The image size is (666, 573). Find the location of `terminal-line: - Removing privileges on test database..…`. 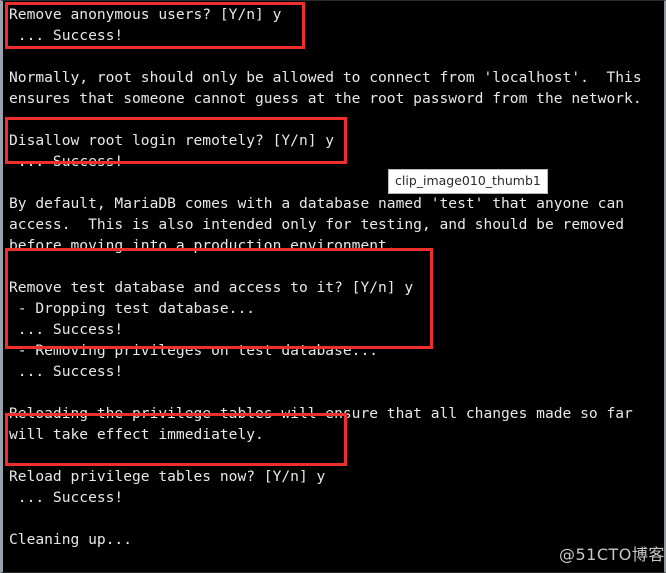

terminal-line: - Removing privileges on test database..… is located at coordinates (194, 350).